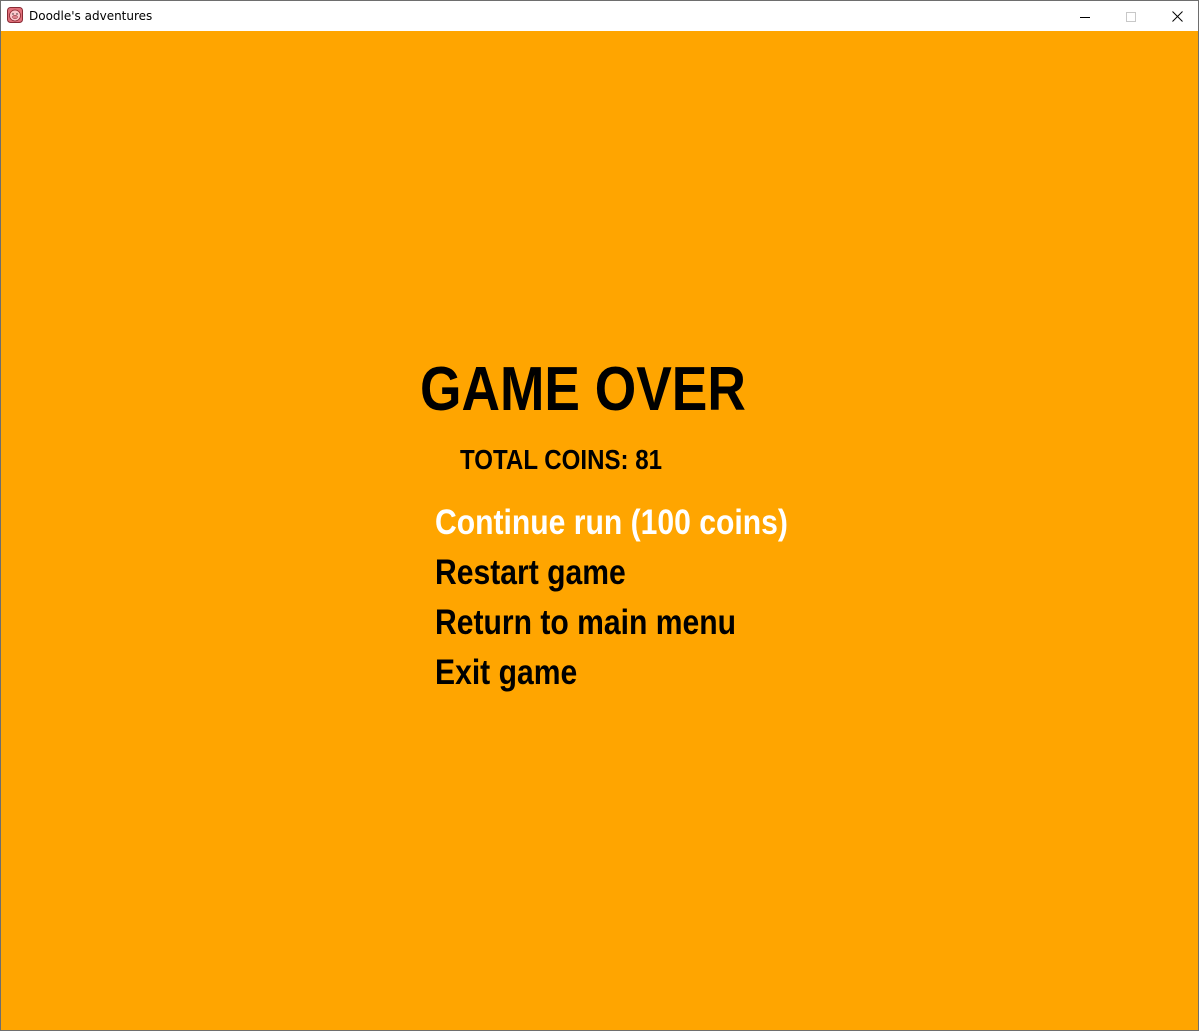 Image resolution: width=1199 pixels, height=1031 pixels. What do you see at coordinates (599, 16) in the screenshot?
I see `title-bar: Doodle's adventures` at bounding box center [599, 16].